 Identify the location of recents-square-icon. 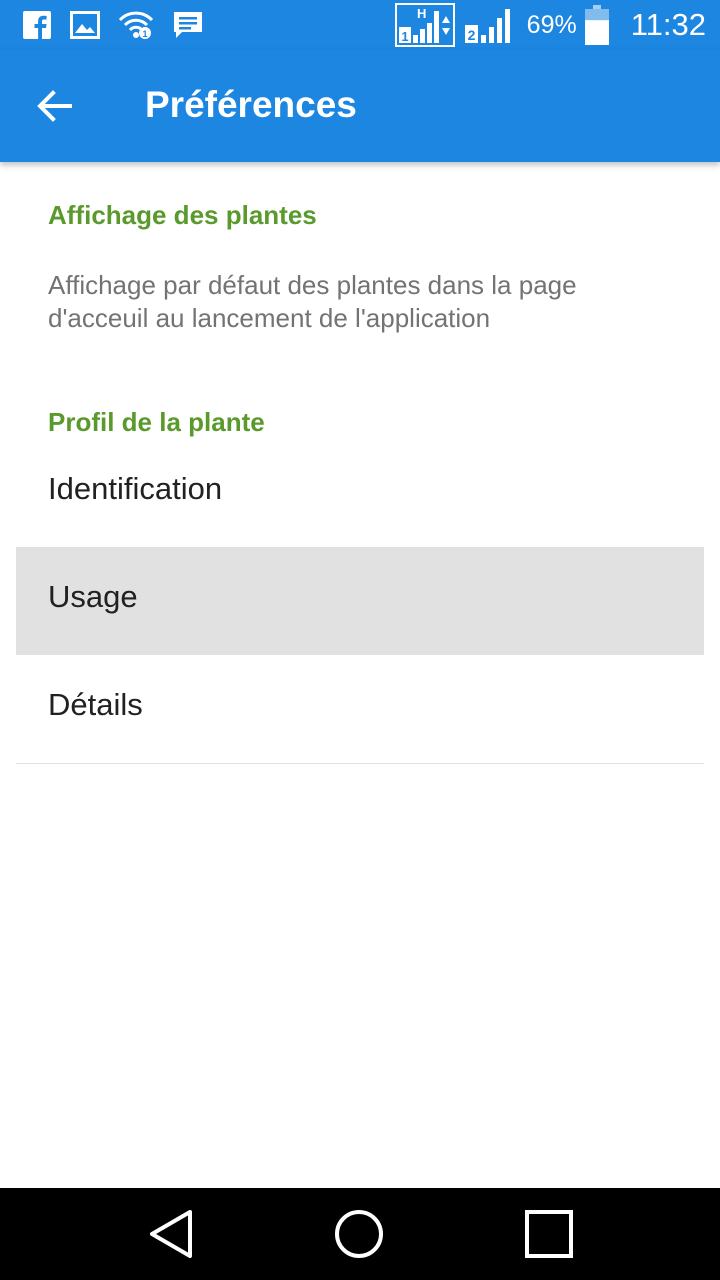
(549, 1234).